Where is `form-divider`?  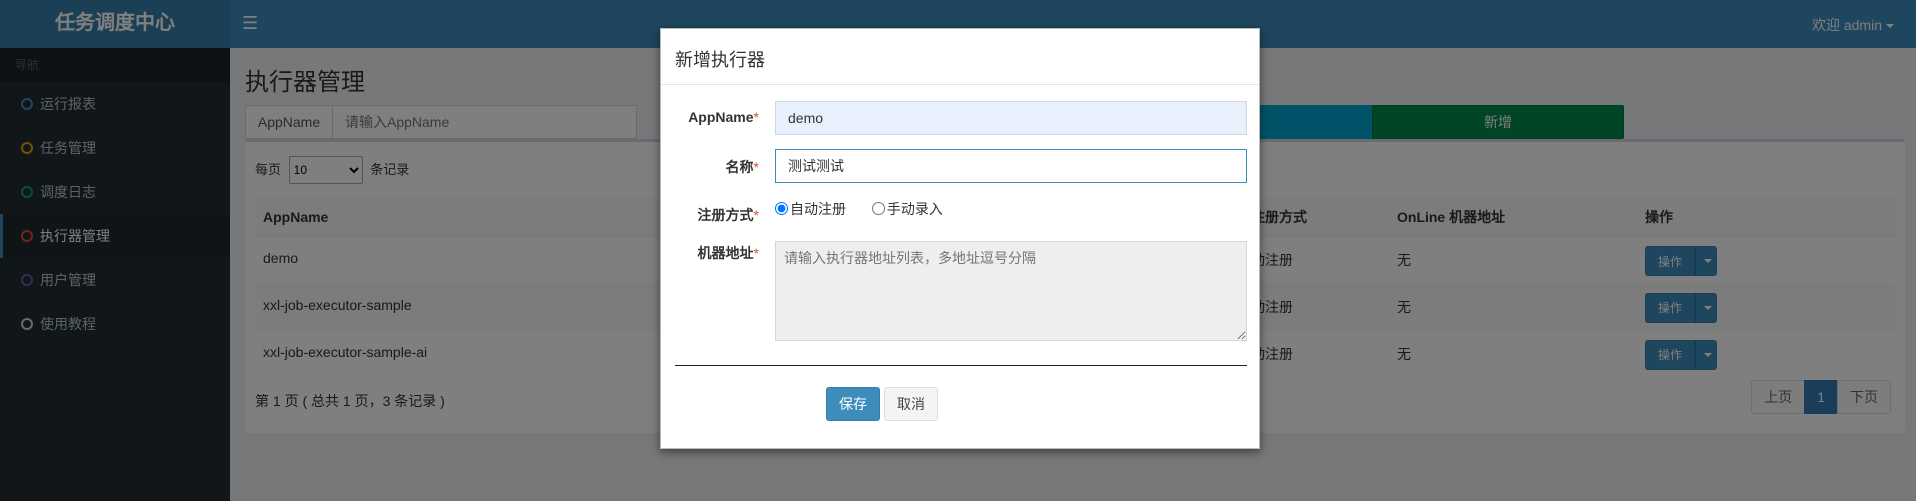
form-divider is located at coordinates (961, 365).